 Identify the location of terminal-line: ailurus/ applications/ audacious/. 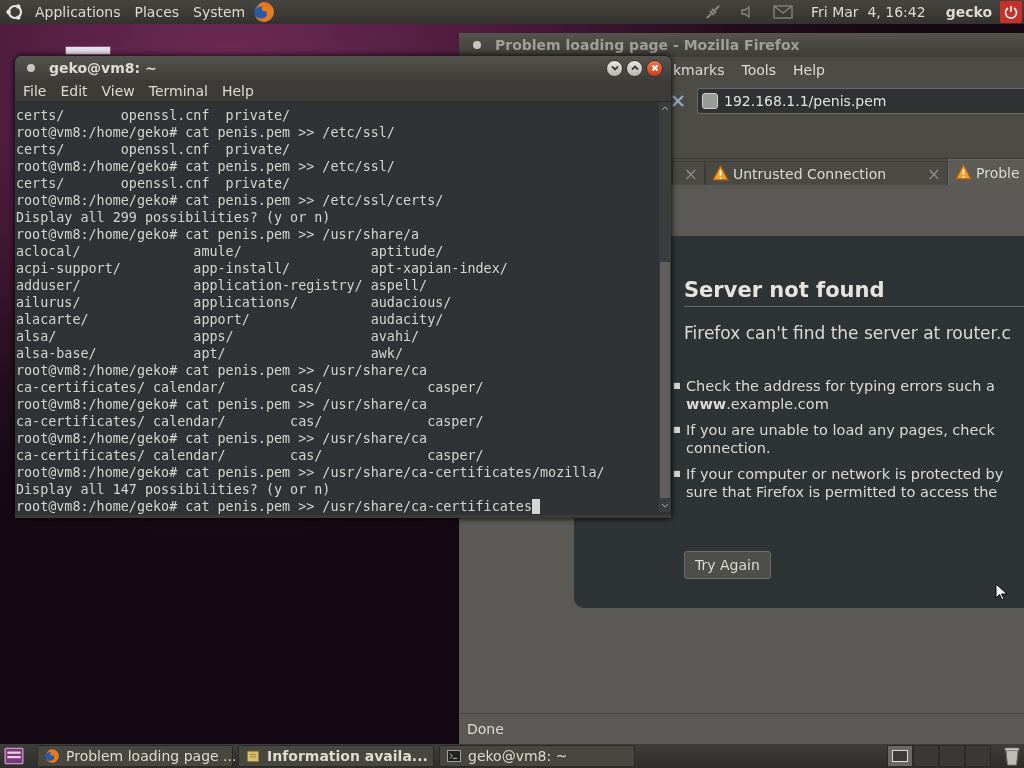
(234, 302).